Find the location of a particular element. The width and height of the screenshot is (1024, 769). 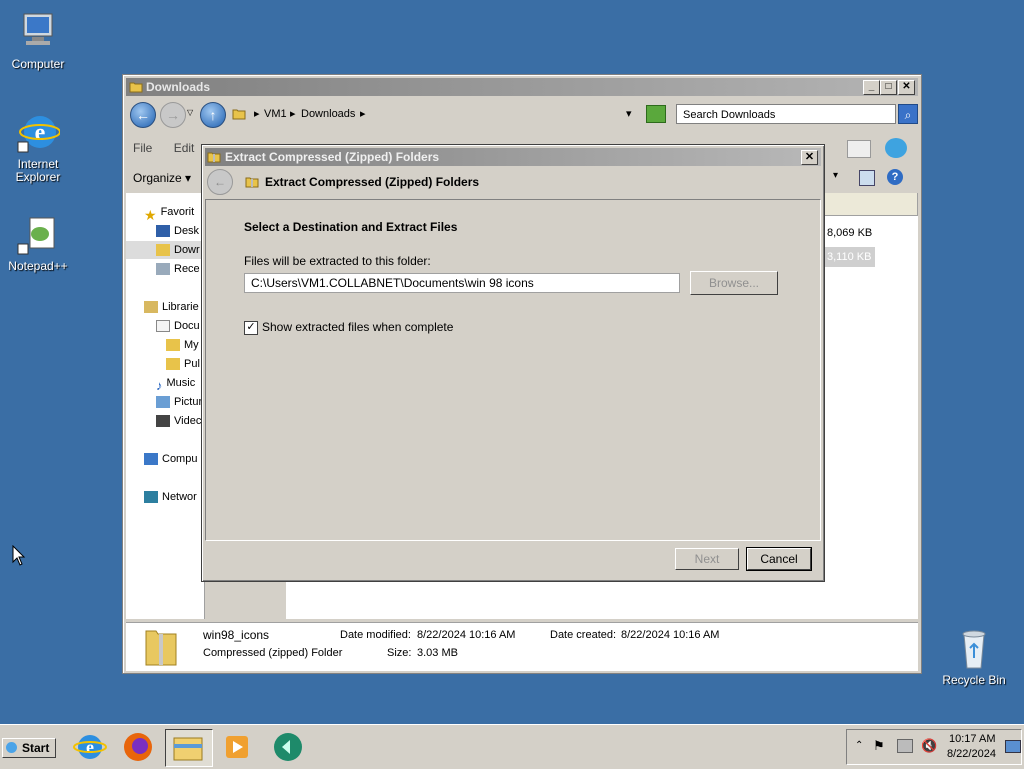

volume-muted-icon: 🔇 is located at coordinates (929, 746).